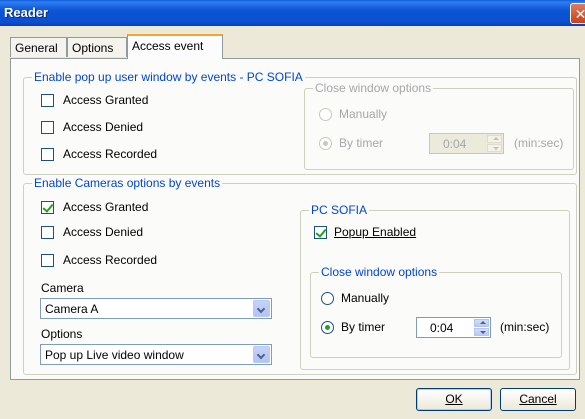 Image resolution: width=585 pixels, height=419 pixels. I want to click on tab-options: Options, so click(97, 47).